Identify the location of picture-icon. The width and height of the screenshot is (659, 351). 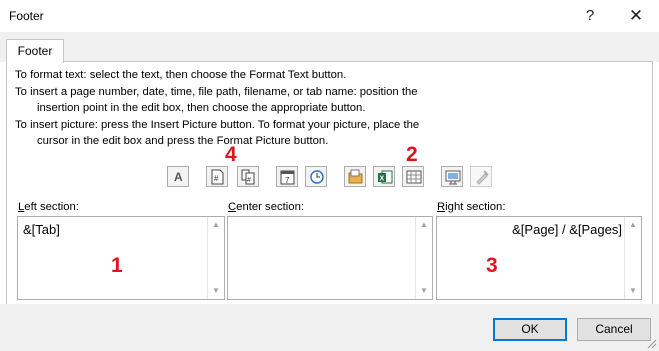
(453, 177).